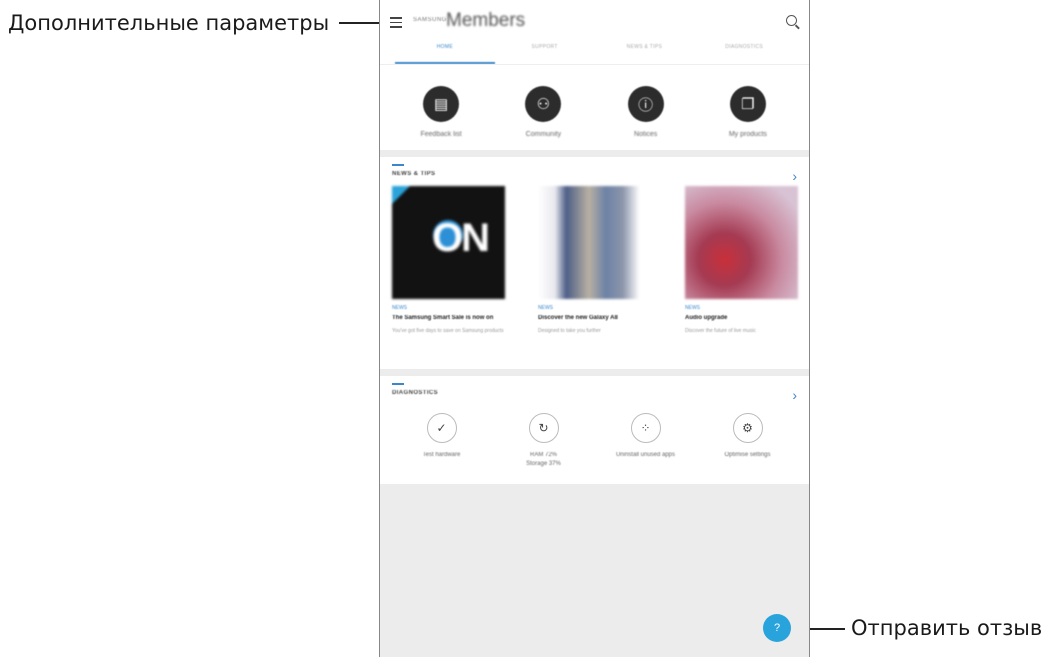 This screenshot has height=657, width=1049. Describe the element at coordinates (486, 20) in the screenshot. I see `app-title: Members` at that location.